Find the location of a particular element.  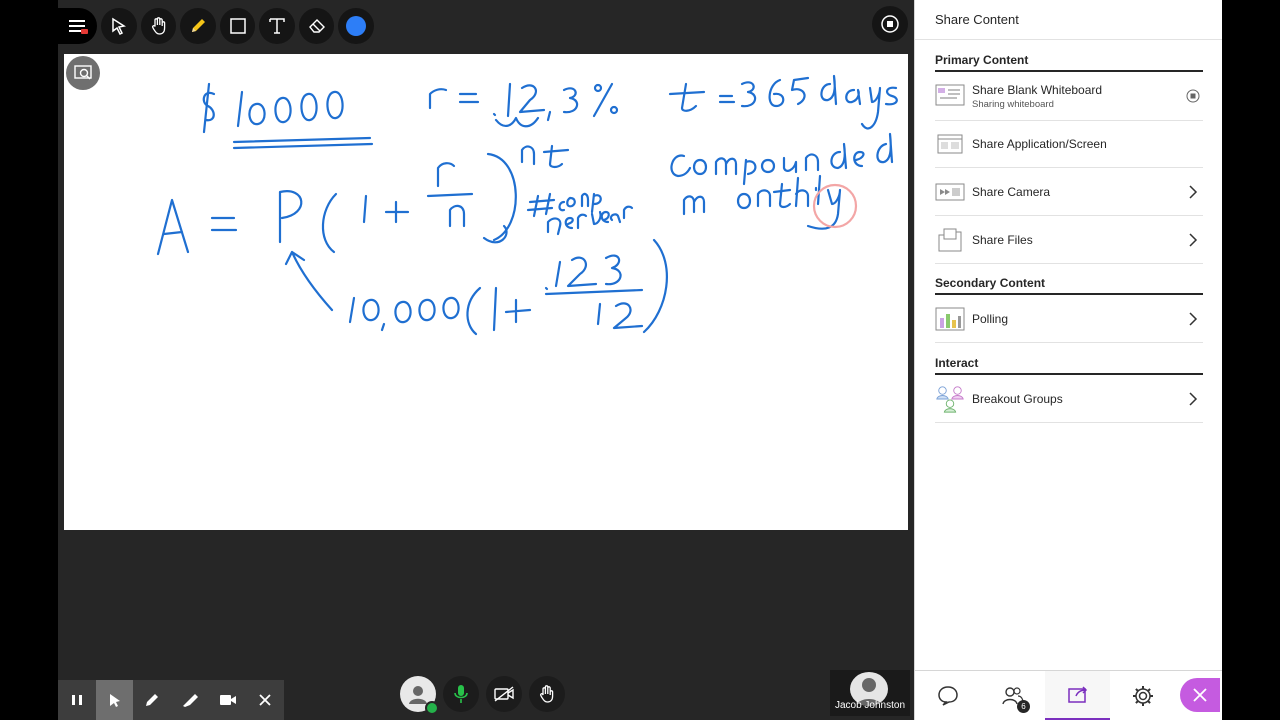

tab-share-content is located at coordinates (1077, 695).